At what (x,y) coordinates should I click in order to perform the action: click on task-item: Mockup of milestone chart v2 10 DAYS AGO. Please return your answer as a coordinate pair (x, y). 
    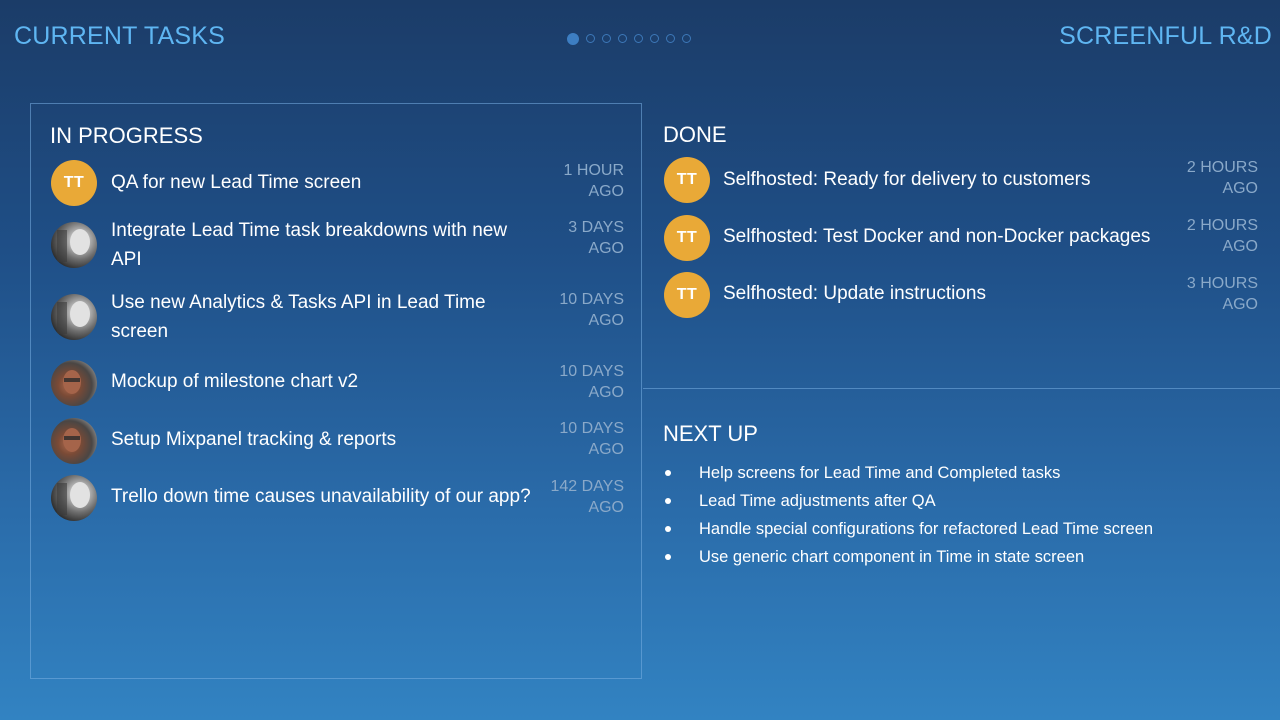
    Looking at the image, I should click on (337, 390).